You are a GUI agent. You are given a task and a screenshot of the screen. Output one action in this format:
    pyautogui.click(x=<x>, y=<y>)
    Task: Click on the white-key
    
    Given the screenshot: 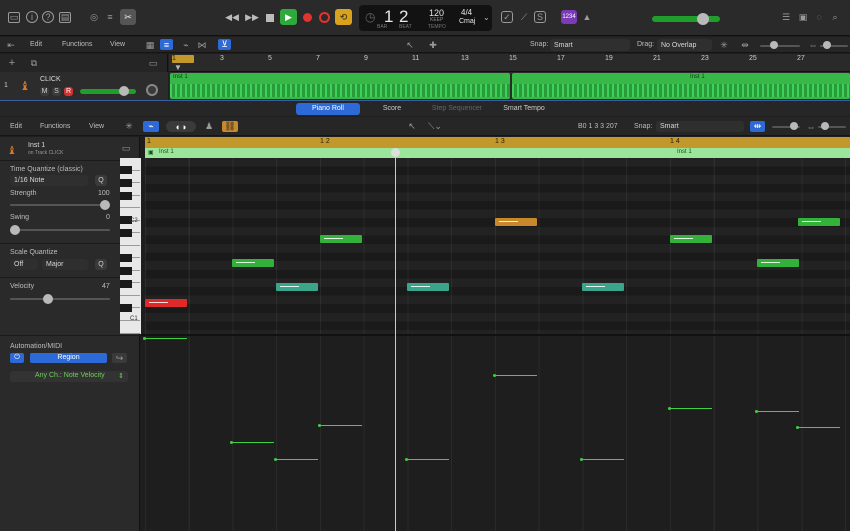 What is the action you would take?
    pyautogui.click(x=130, y=327)
    